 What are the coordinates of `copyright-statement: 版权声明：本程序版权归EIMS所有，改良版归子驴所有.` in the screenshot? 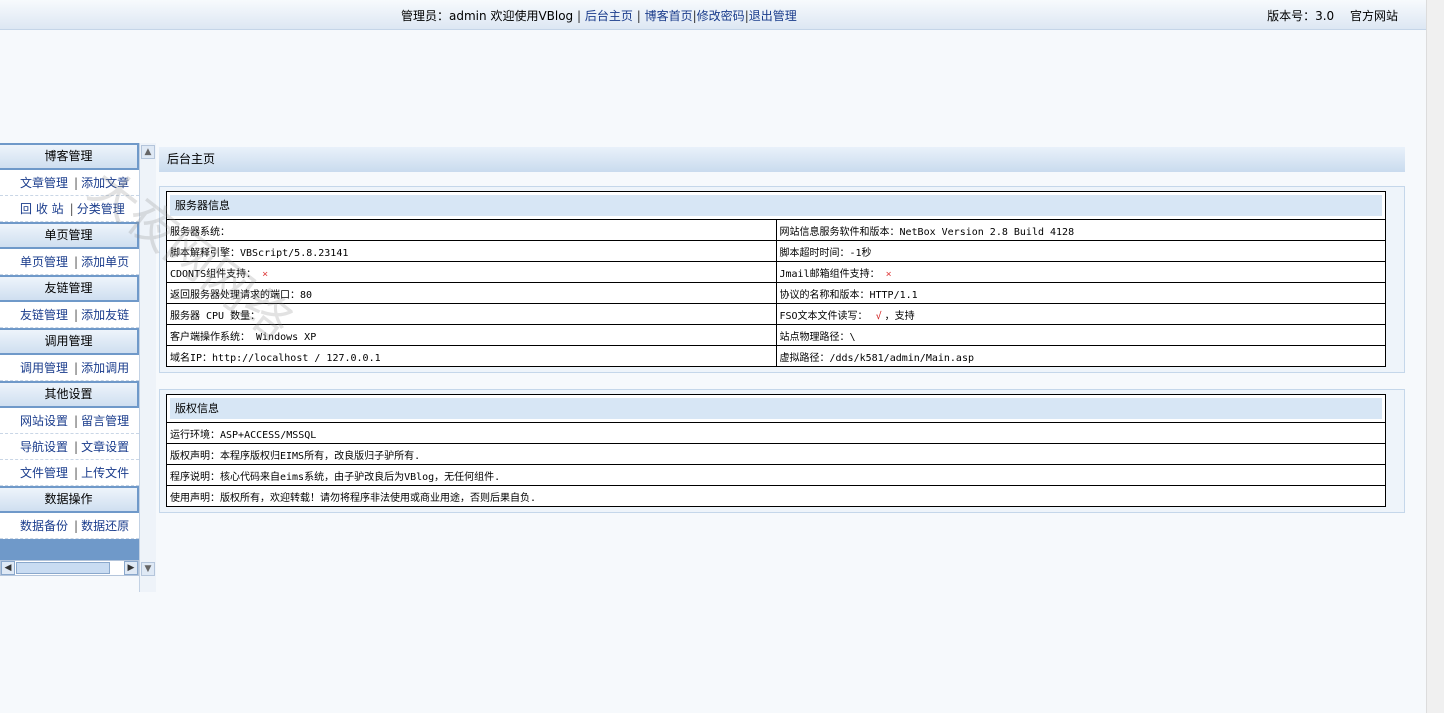 It's located at (776, 454).